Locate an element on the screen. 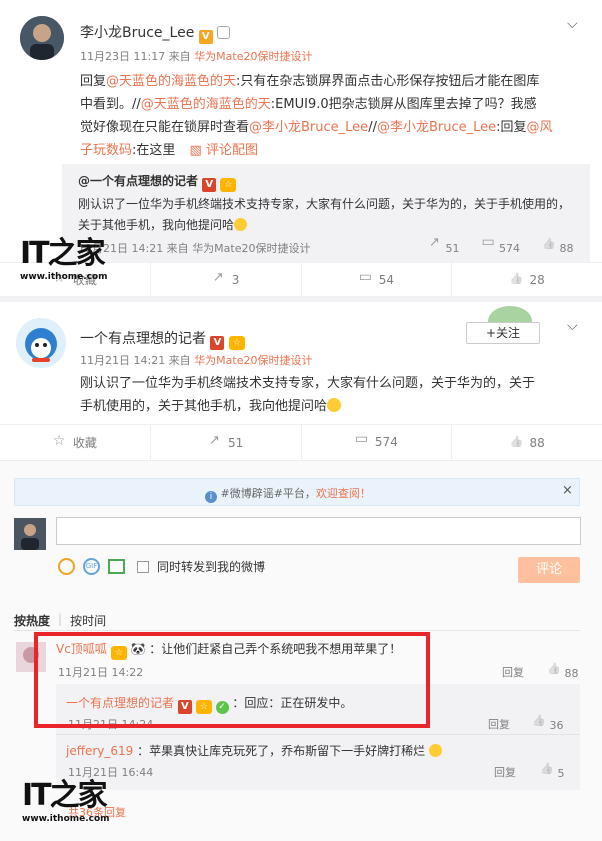 The image size is (602, 841). like-count: 28 is located at coordinates (537, 279).